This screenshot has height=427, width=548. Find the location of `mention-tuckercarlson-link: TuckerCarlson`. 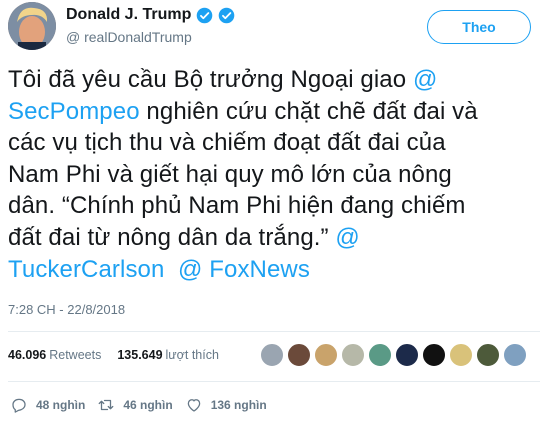

mention-tuckercarlson-link: TuckerCarlson is located at coordinates (86, 269).